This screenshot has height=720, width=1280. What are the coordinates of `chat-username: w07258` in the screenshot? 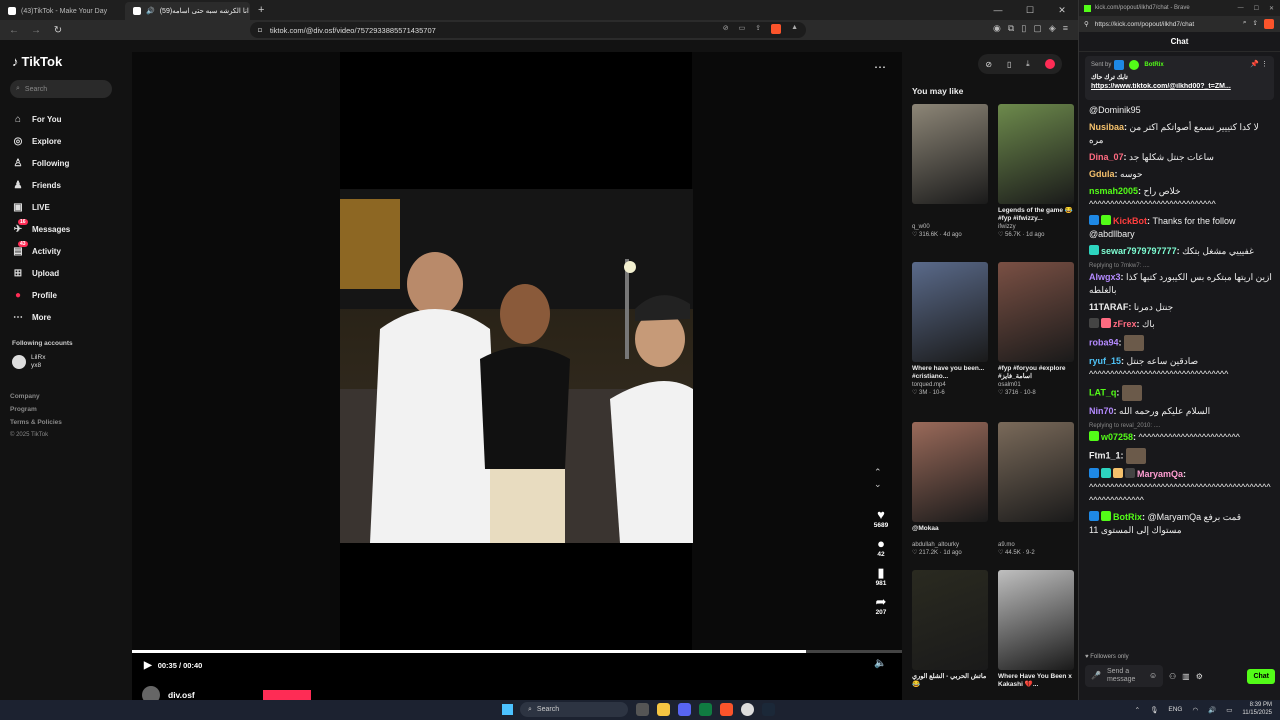 It's located at (1117, 437).